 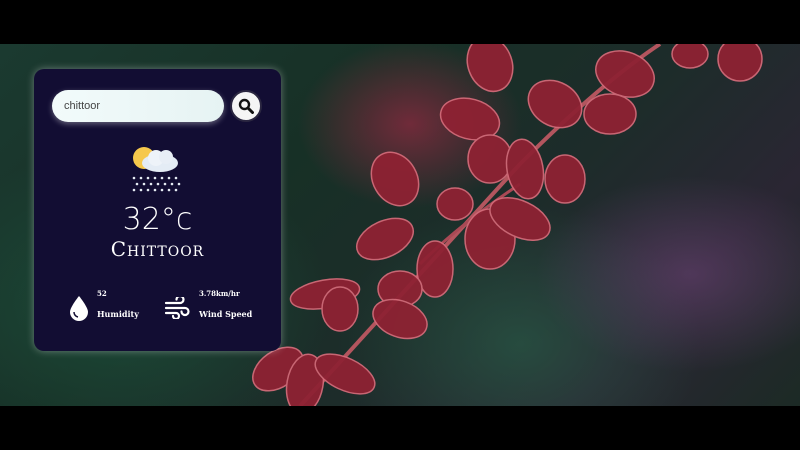 What do you see at coordinates (138, 106) in the screenshot?
I see `city-search-input` at bounding box center [138, 106].